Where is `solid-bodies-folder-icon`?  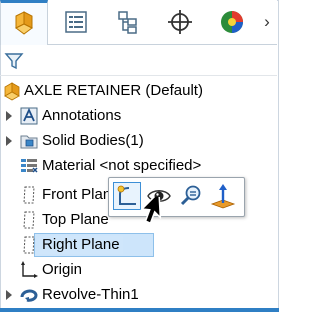
solid-bodies-folder-icon is located at coordinates (29, 142).